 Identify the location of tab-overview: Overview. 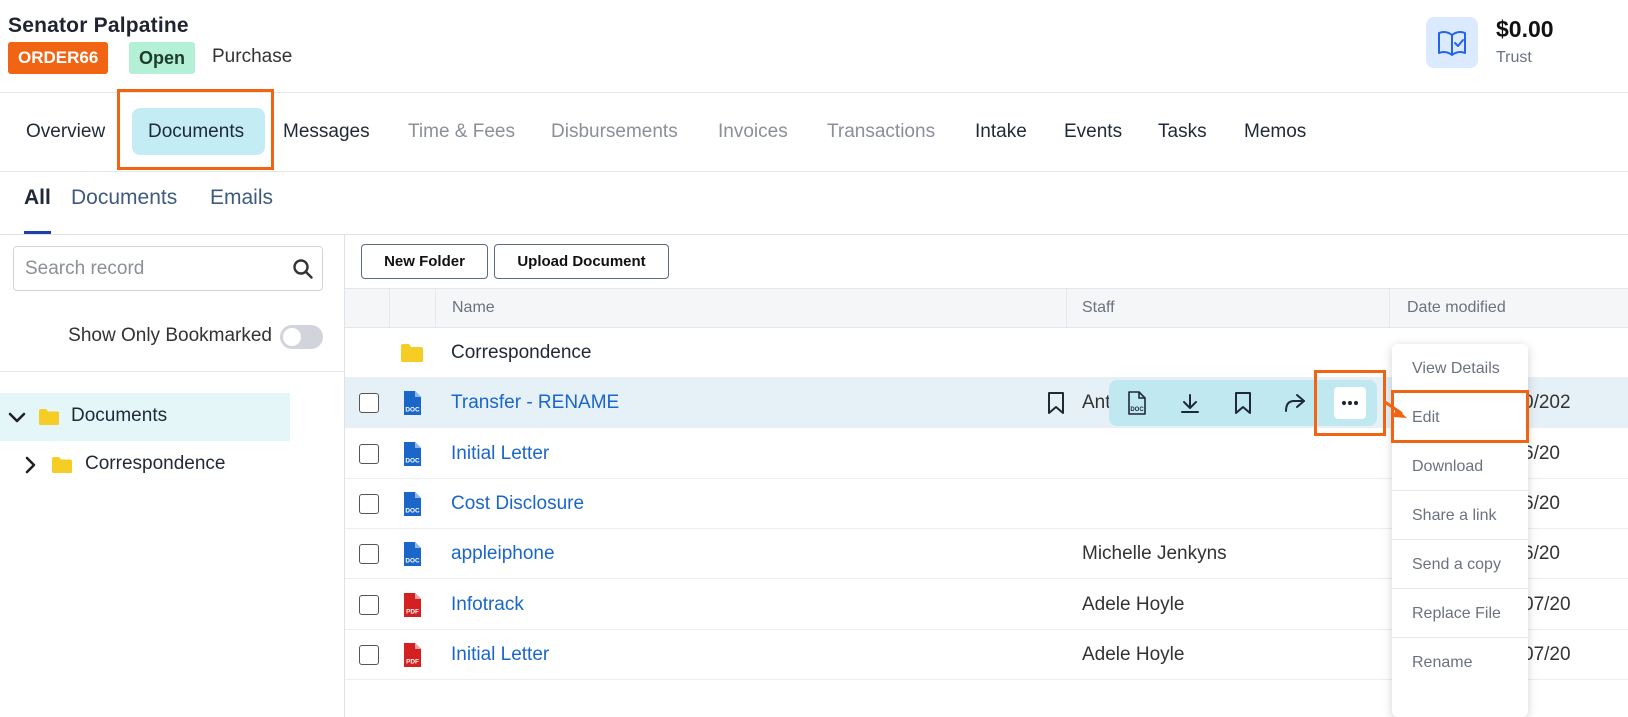
(65, 132).